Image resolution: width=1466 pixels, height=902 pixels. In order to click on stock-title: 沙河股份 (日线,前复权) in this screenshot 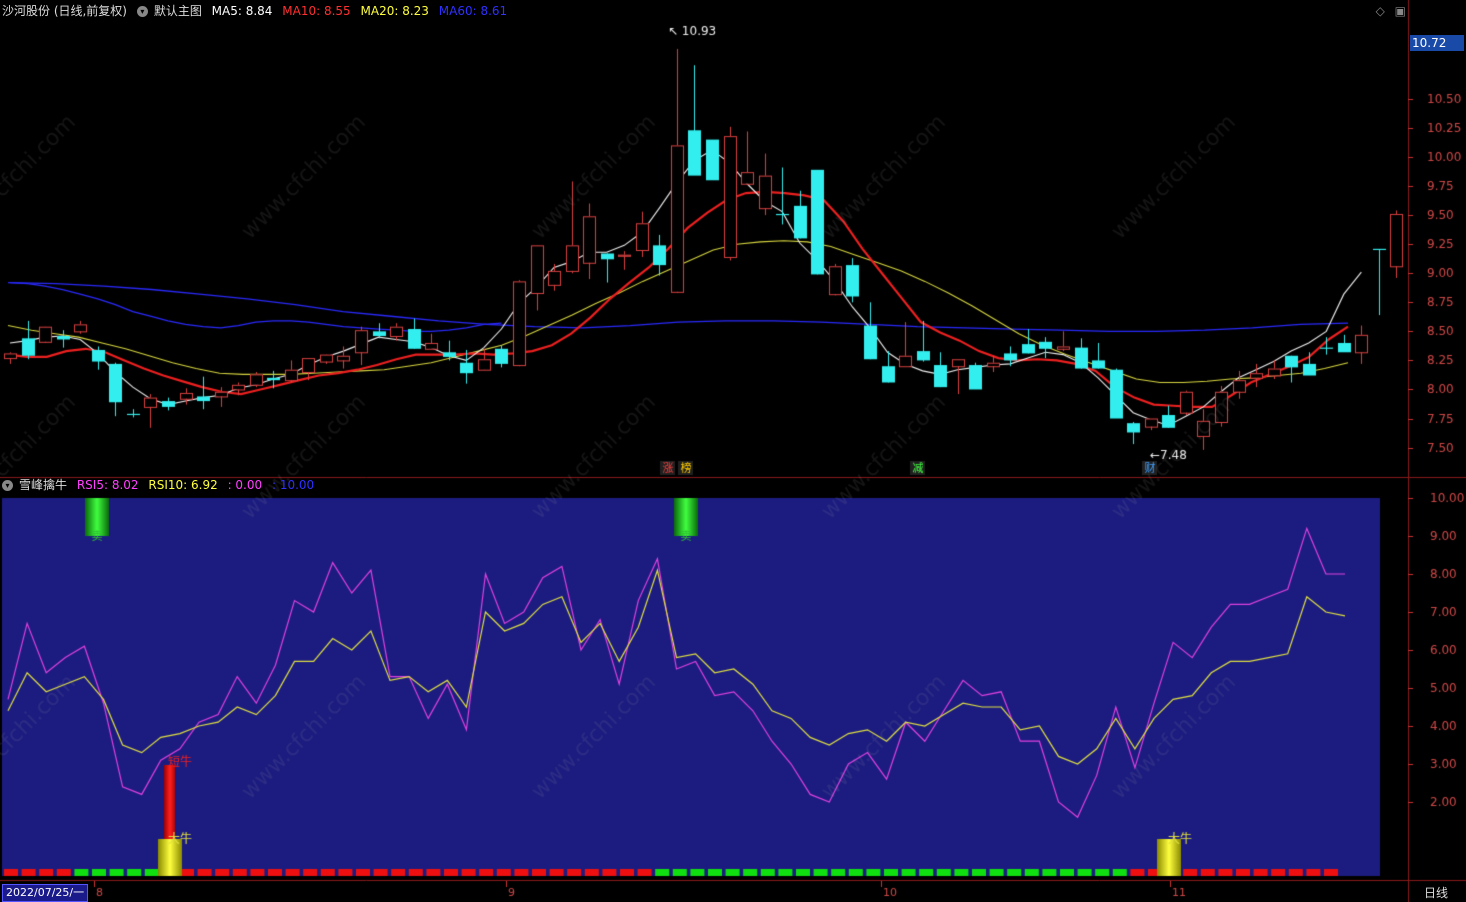, I will do `click(64, 11)`.